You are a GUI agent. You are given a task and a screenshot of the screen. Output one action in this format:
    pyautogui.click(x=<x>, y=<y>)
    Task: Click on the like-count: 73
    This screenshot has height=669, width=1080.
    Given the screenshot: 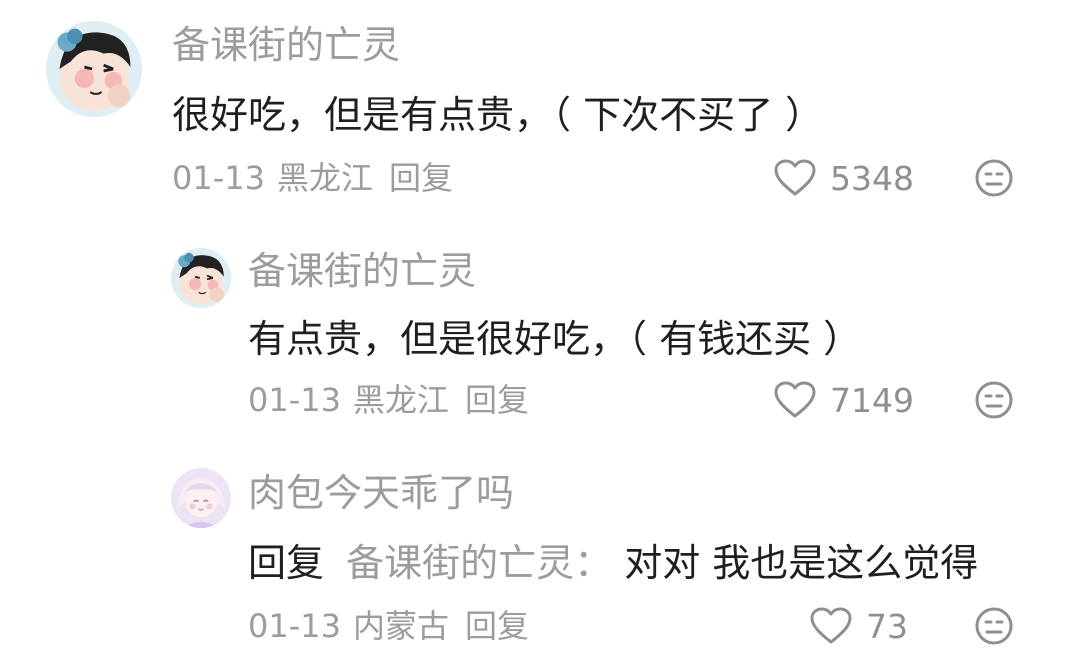 What is the action you would take?
    pyautogui.click(x=887, y=626)
    